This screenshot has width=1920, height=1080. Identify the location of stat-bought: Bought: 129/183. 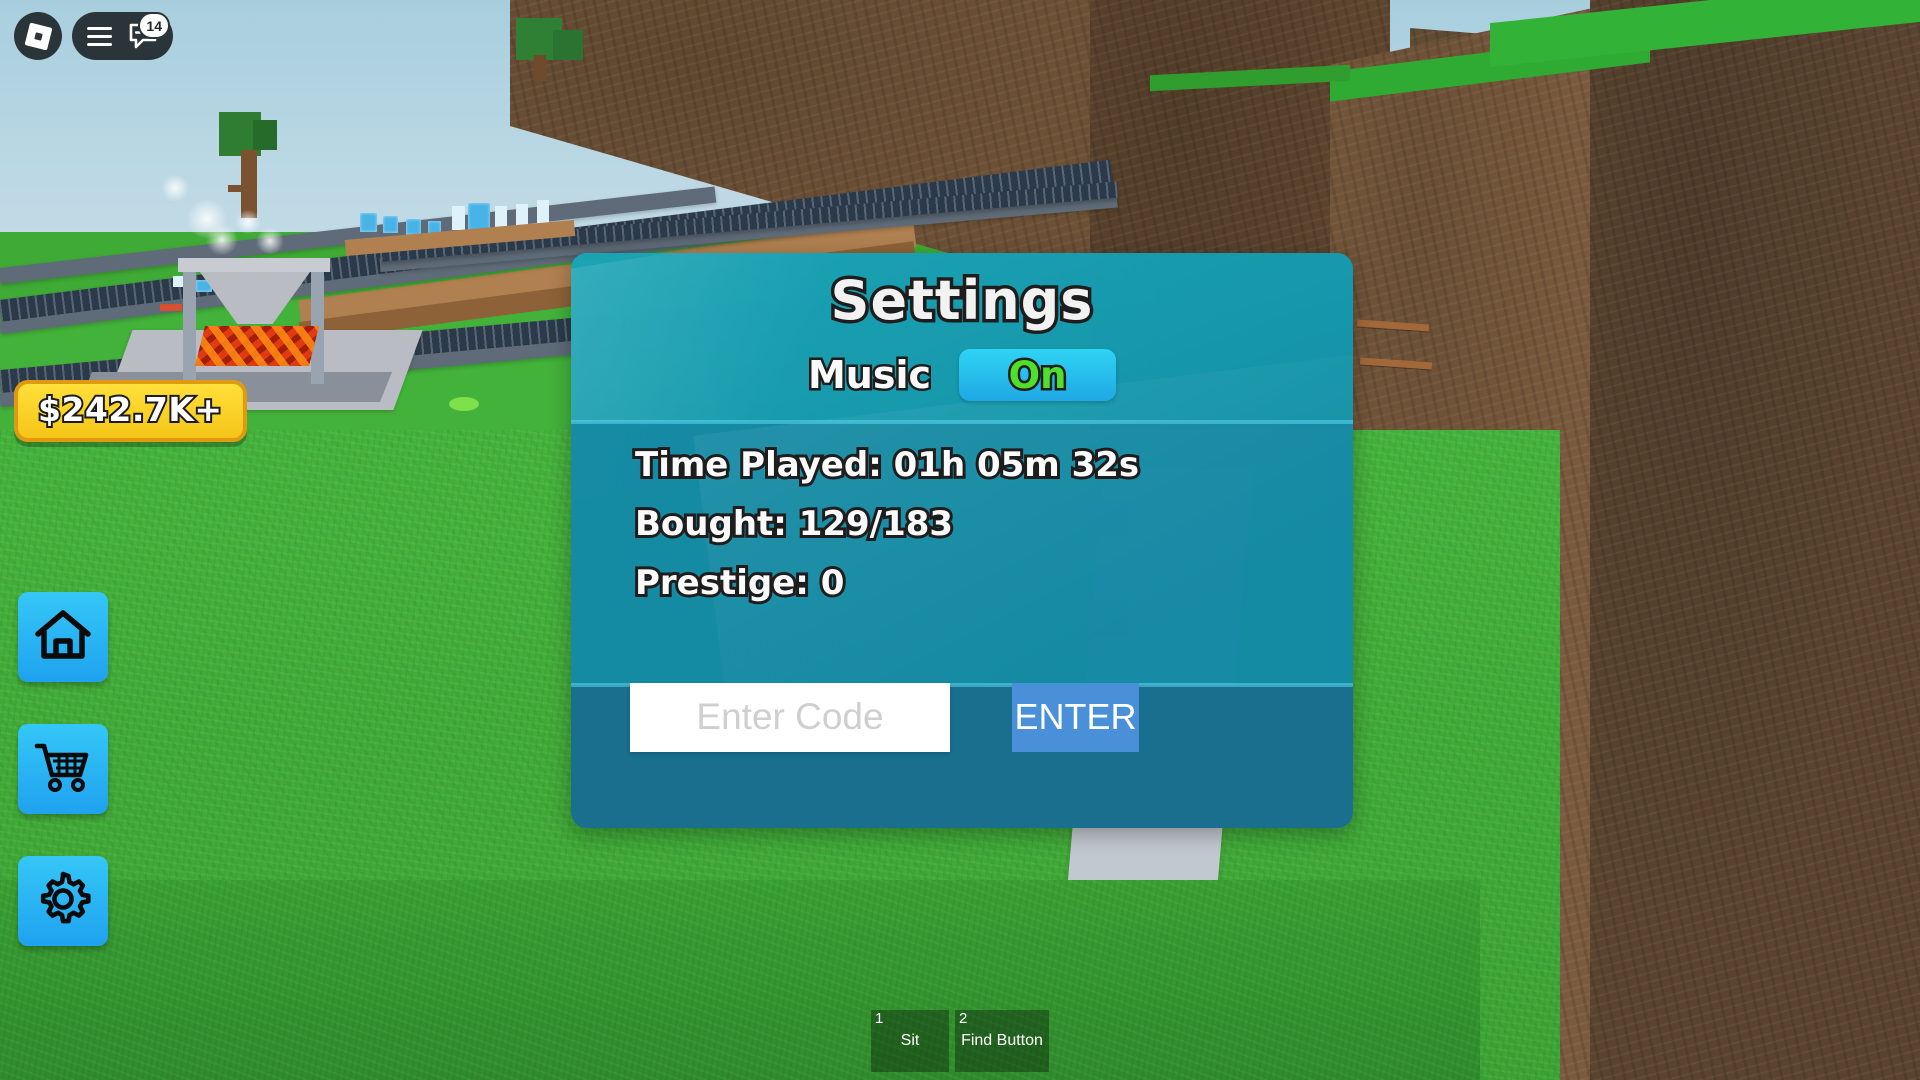
(794, 524).